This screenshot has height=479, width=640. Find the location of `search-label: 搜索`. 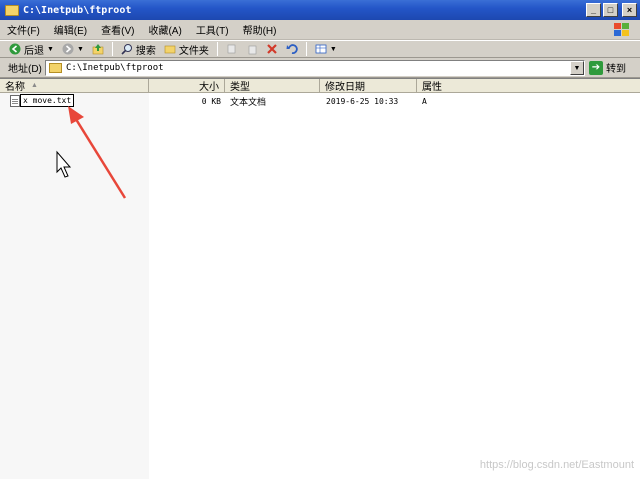

search-label: 搜索 is located at coordinates (145, 51).